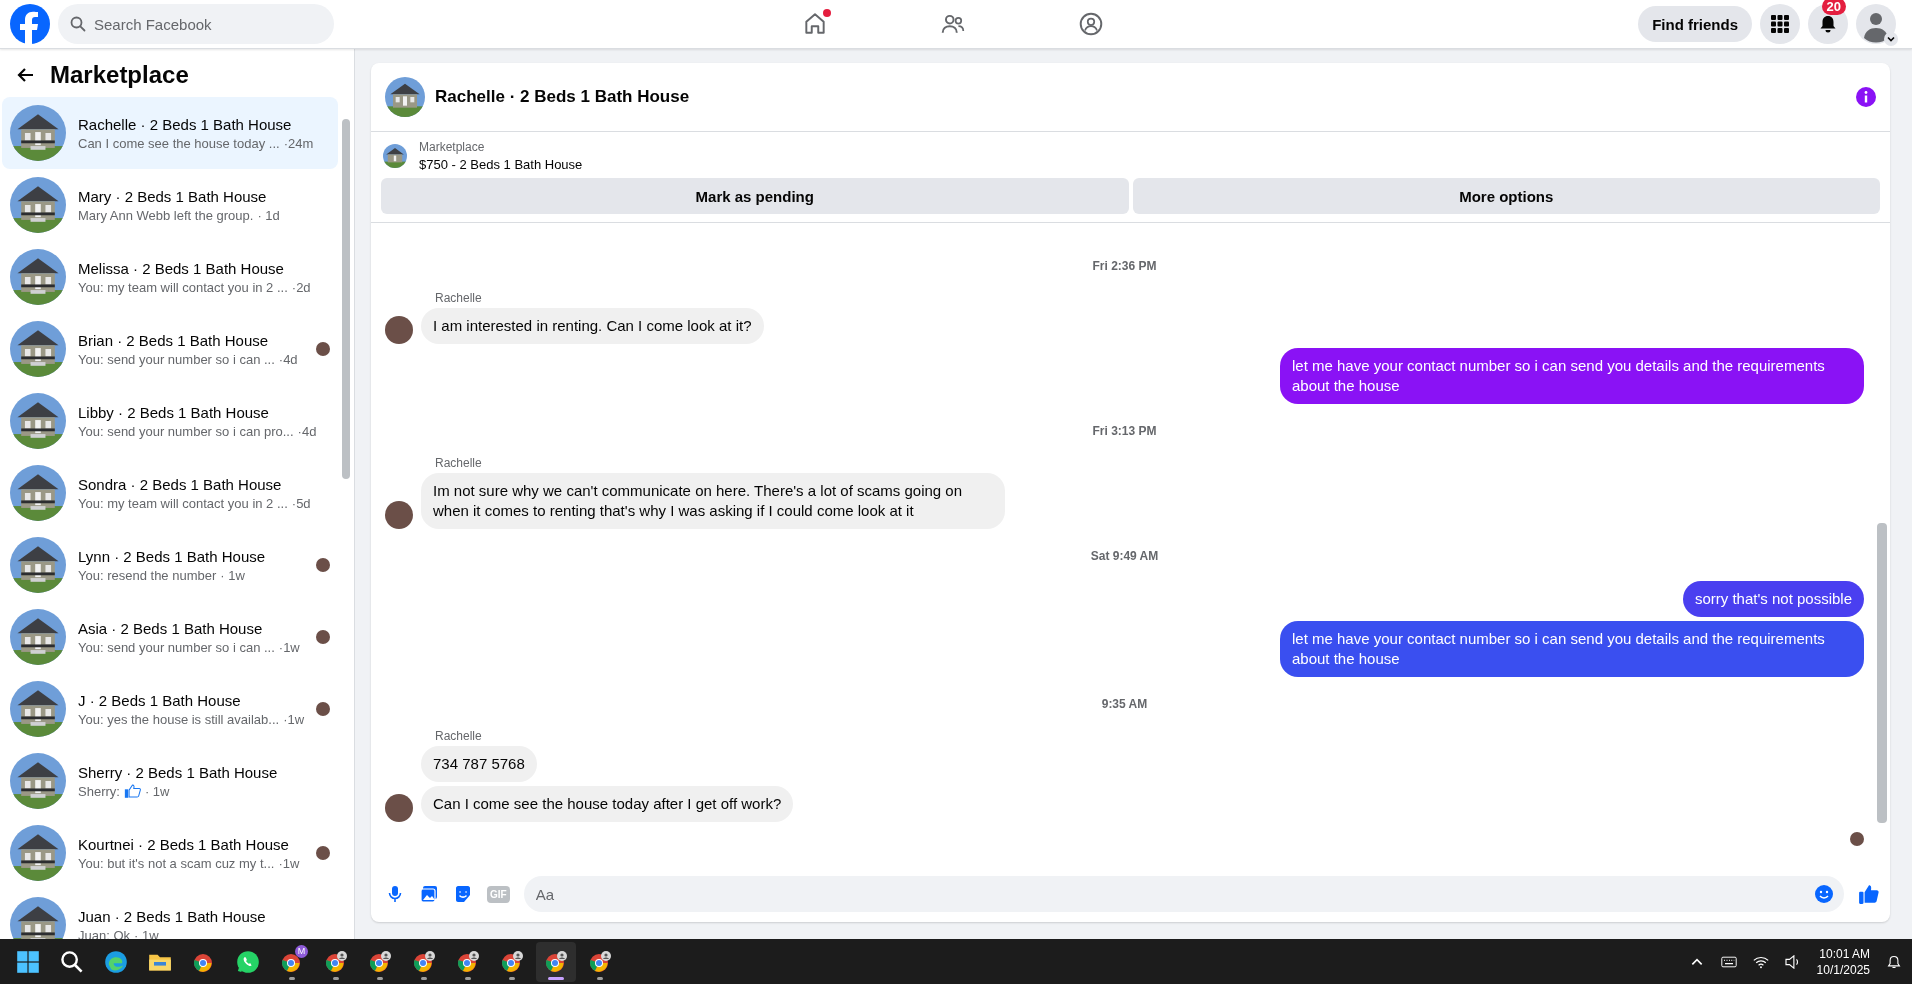 Image resolution: width=1912 pixels, height=984 pixels. What do you see at coordinates (713, 501) in the screenshot?
I see `message-bubble: Im not sure why we can't communicate on here. There's a lot of scams going on when it comes to renting that's why I was asking if I could come look at it` at bounding box center [713, 501].